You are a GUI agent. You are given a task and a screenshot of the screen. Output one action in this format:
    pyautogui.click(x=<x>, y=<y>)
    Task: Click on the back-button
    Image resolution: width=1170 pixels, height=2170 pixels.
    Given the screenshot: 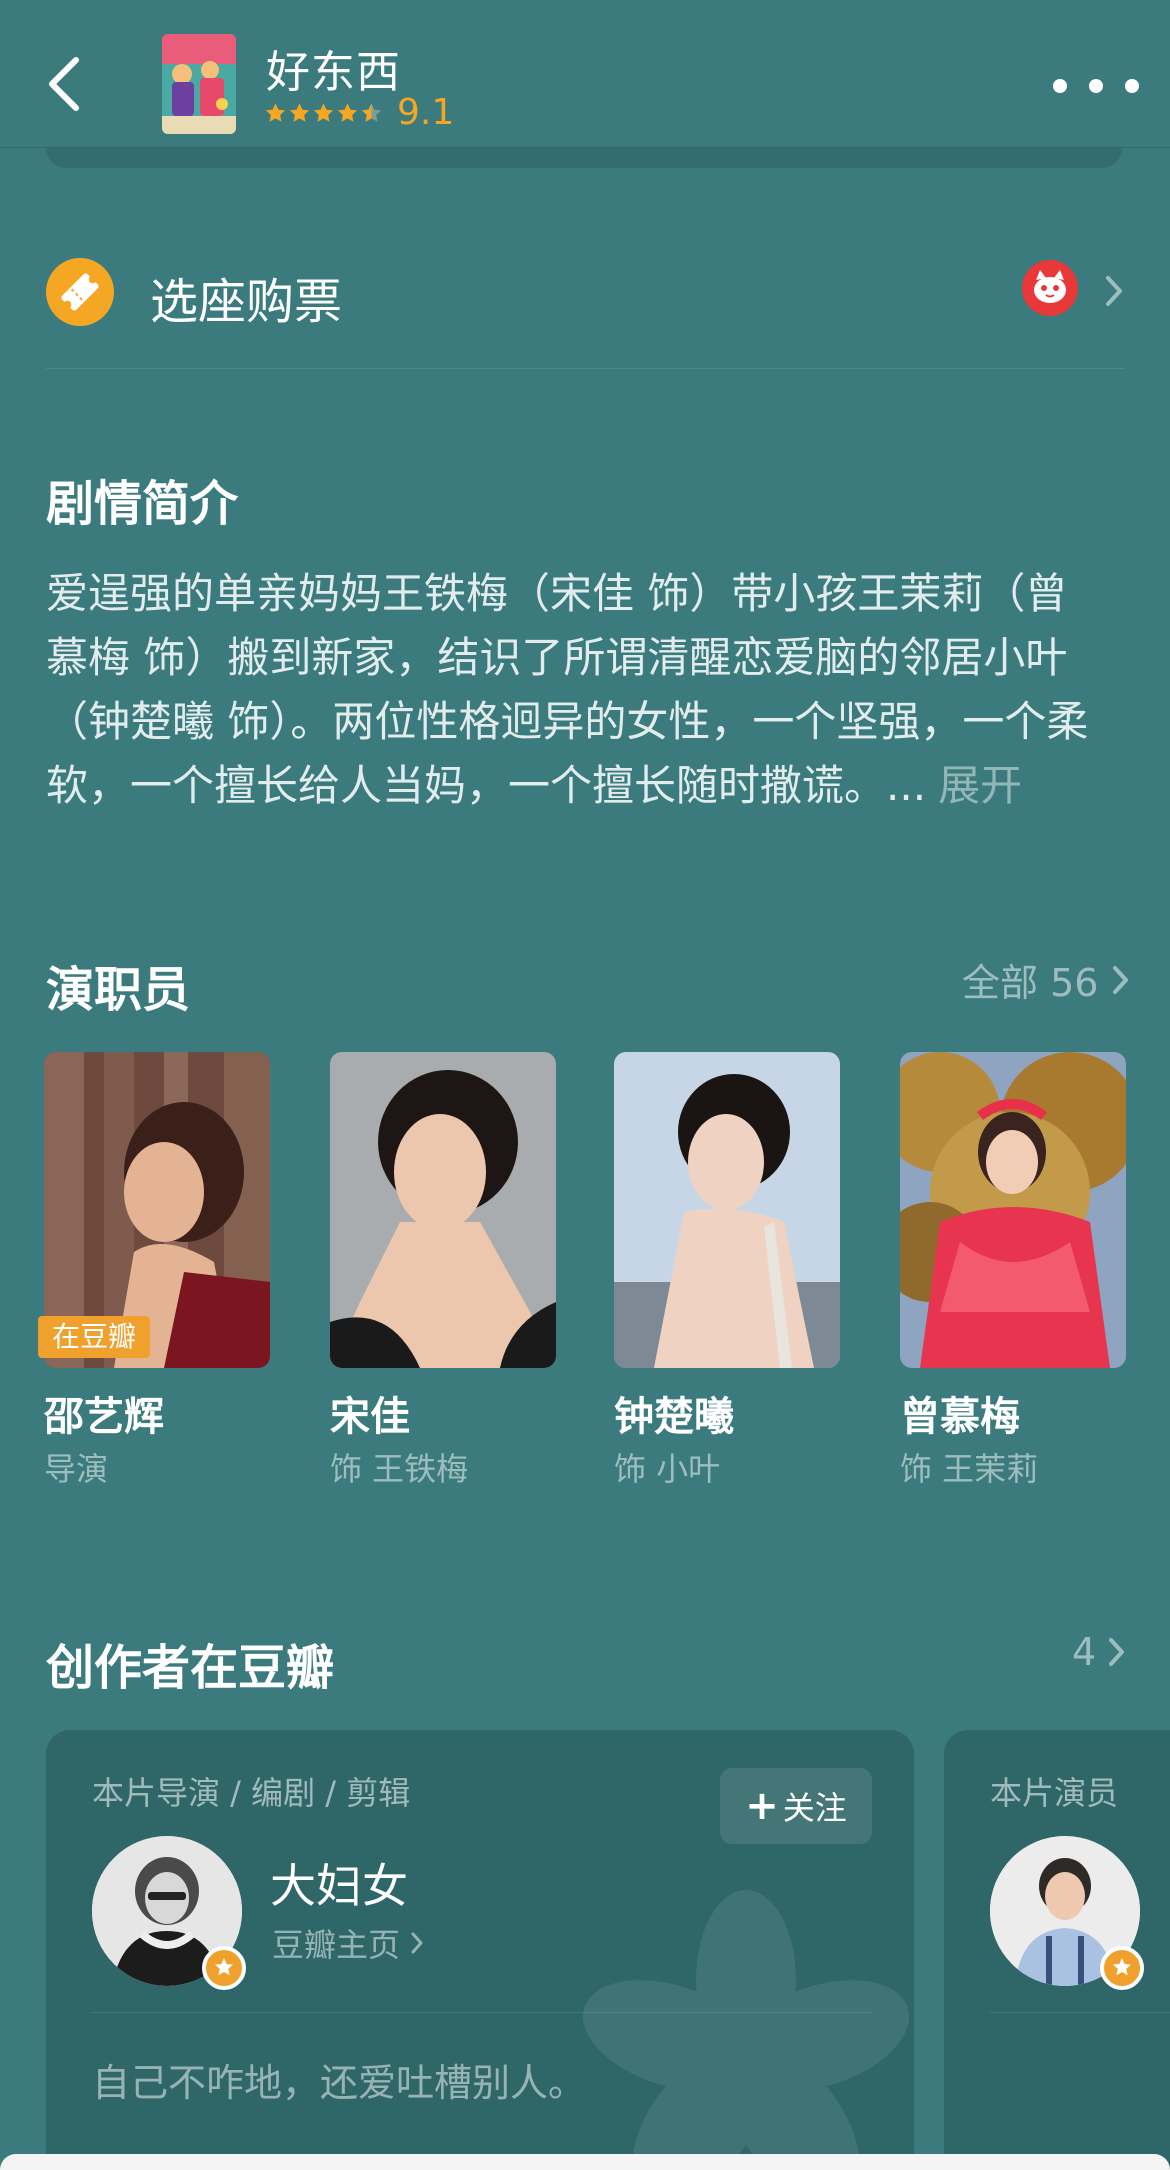 What is the action you would take?
    pyautogui.click(x=68, y=84)
    